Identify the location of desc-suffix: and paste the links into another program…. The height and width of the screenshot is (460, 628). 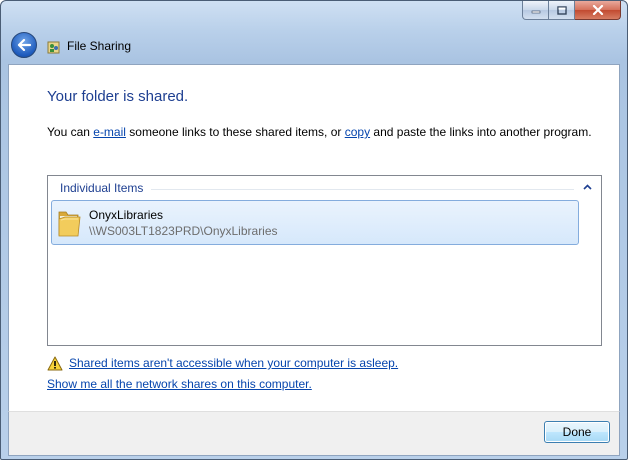
(481, 132).